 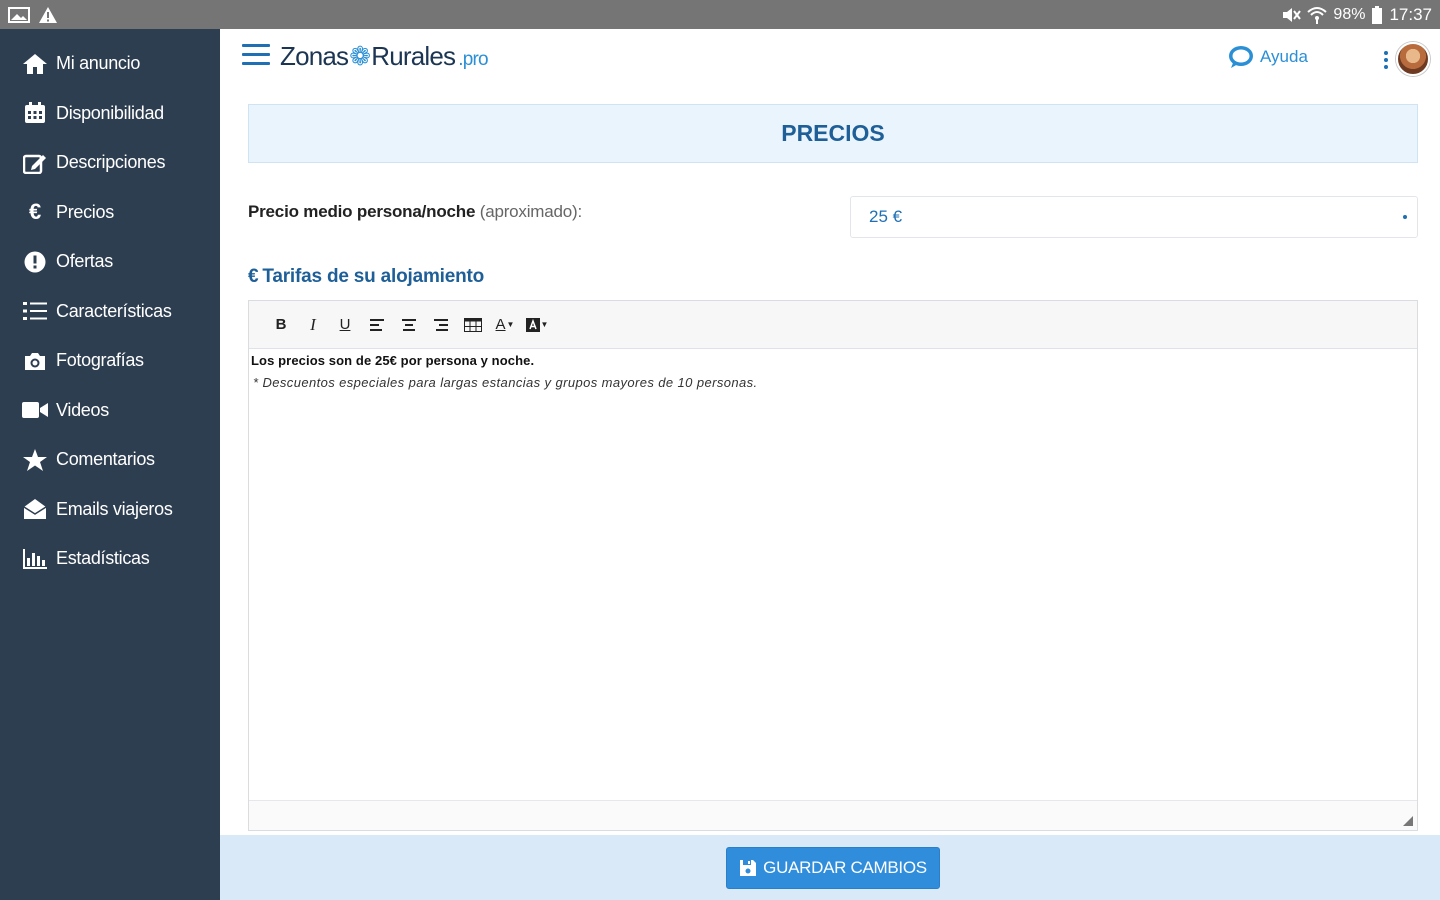 What do you see at coordinates (1241, 57) in the screenshot?
I see `chat-bubble-icon` at bounding box center [1241, 57].